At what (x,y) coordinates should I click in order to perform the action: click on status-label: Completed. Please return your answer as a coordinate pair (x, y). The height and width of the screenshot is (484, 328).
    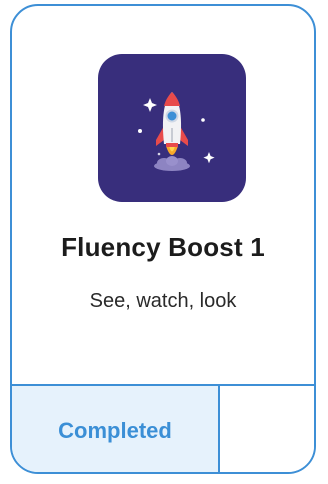
    Looking at the image, I should click on (115, 430).